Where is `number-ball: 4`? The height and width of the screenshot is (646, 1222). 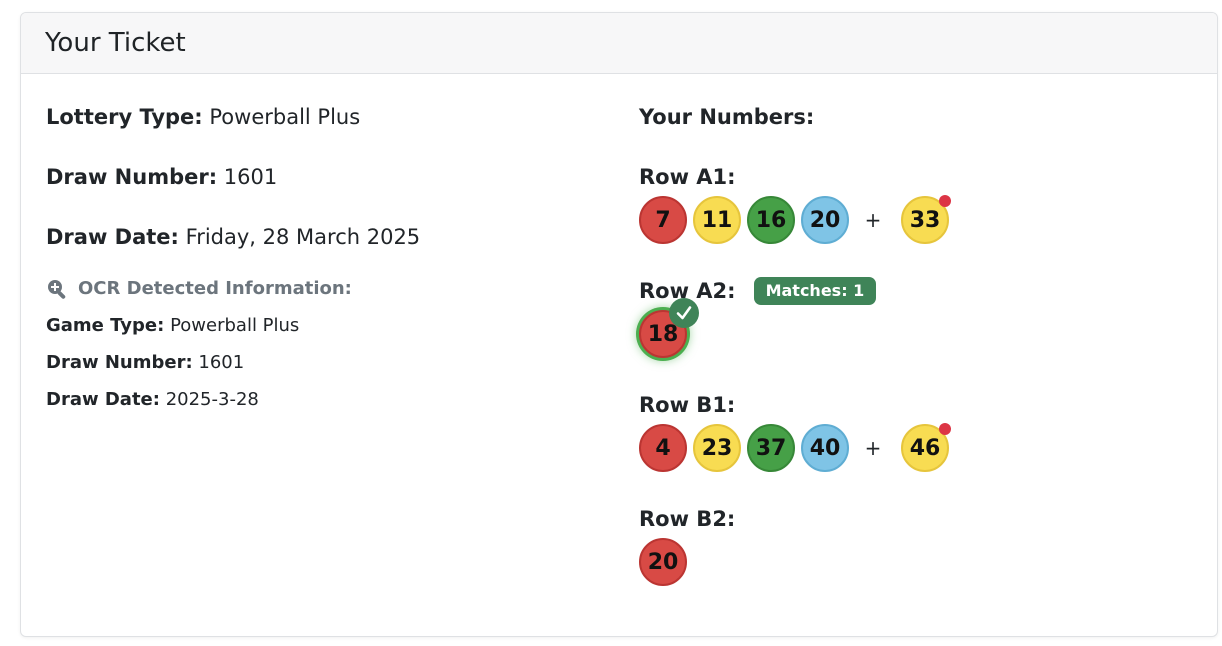
number-ball: 4 is located at coordinates (663, 448).